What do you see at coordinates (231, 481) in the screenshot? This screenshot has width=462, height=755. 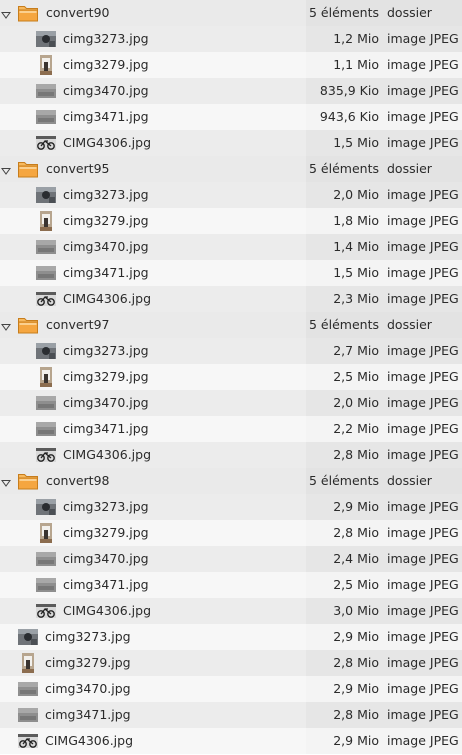 I see `folder-row: convert98 5 éléments dossier` at bounding box center [231, 481].